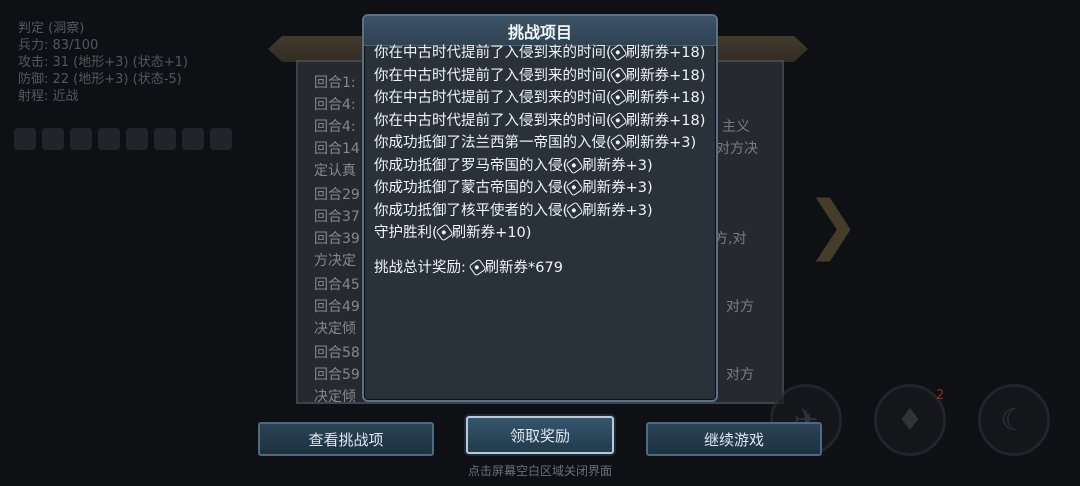 The height and width of the screenshot is (486, 1080). Describe the element at coordinates (346, 439) in the screenshot. I see `view-challenges-button: 查看挑战项` at that location.